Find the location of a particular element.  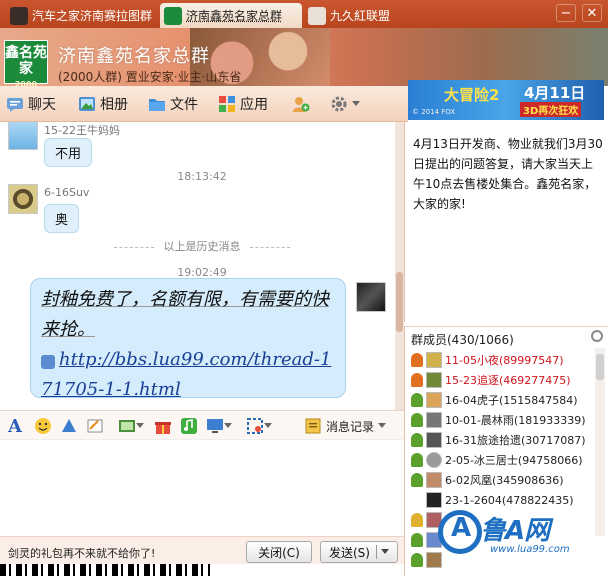

scribble-icon is located at coordinates (95, 426).